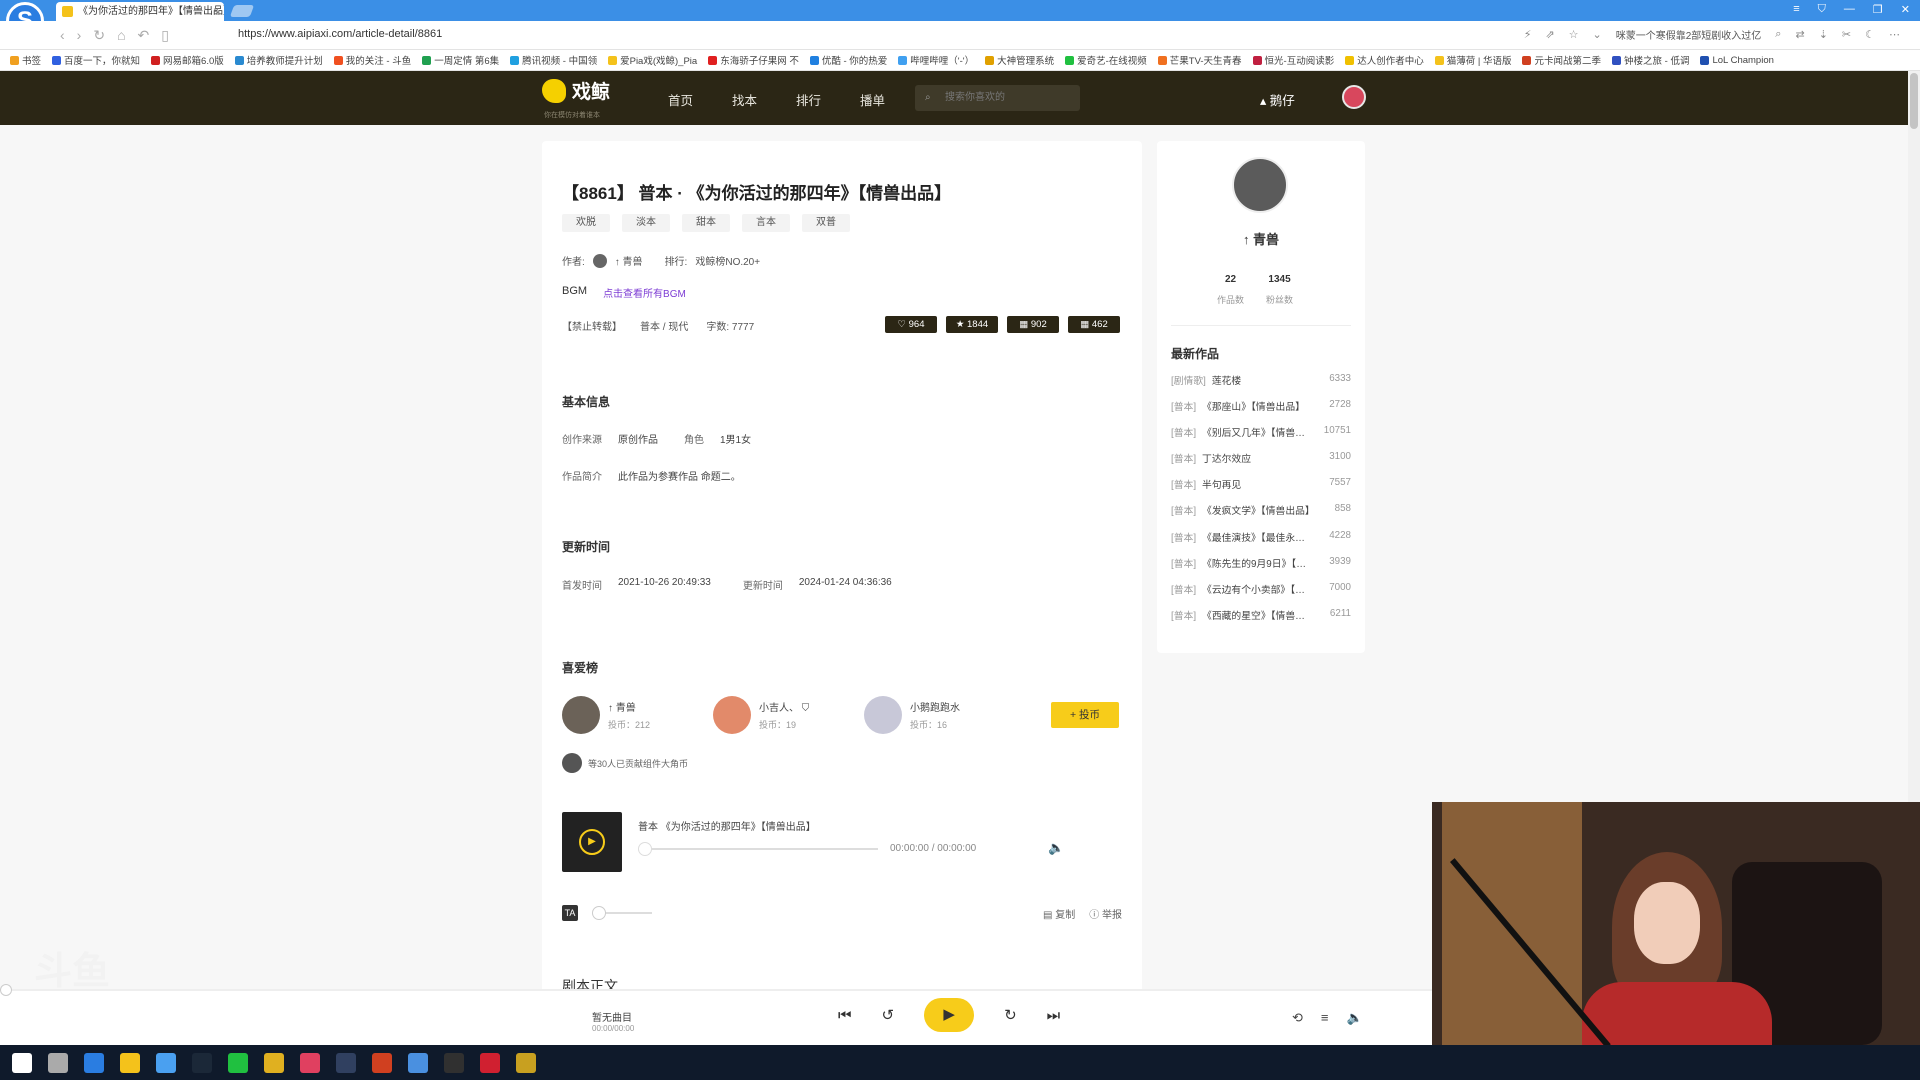 The image size is (1920, 1080). What do you see at coordinates (753, 60) in the screenshot?
I see `bookmark-item: 东海骄子仔果网 不` at bounding box center [753, 60].